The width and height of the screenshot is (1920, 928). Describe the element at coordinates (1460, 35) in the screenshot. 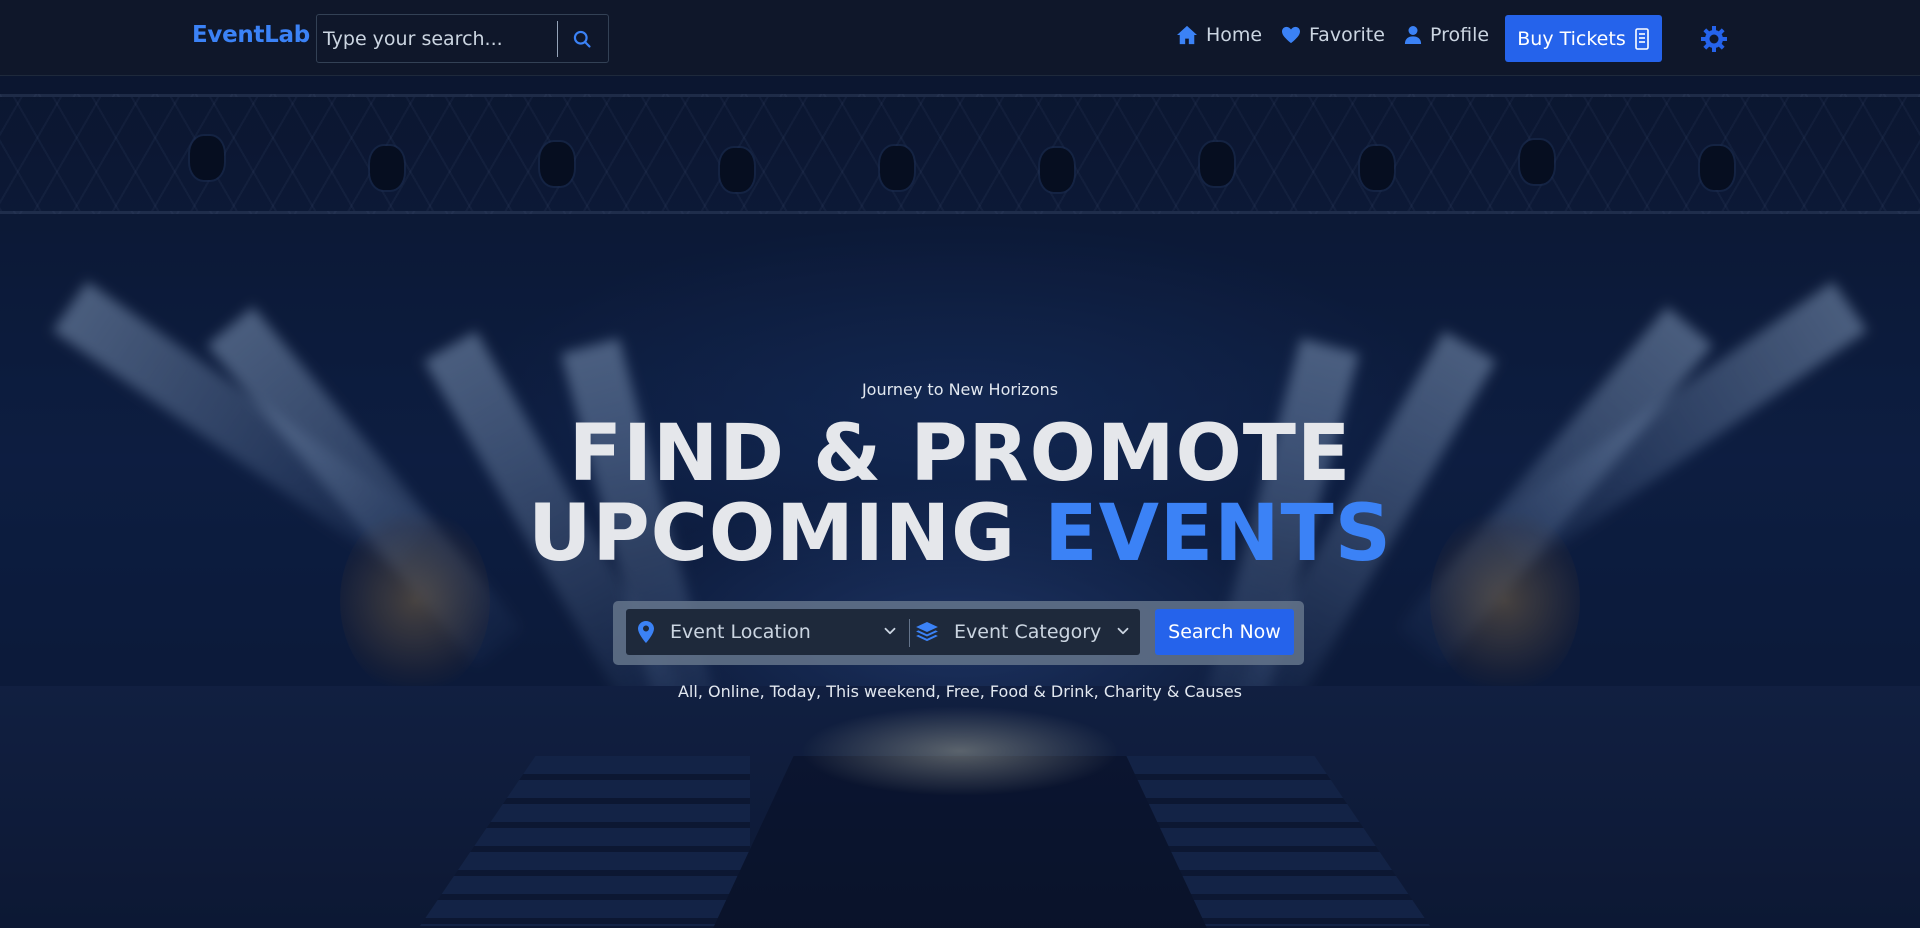

I see `nav-profile-label: Profile` at that location.